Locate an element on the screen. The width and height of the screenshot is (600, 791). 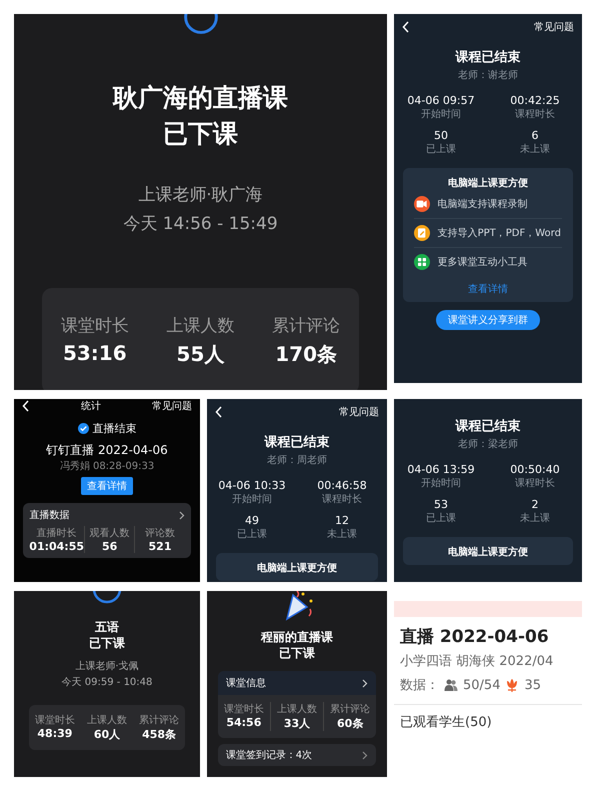
live-title: 直播 2022-04-06 is located at coordinates (475, 637).